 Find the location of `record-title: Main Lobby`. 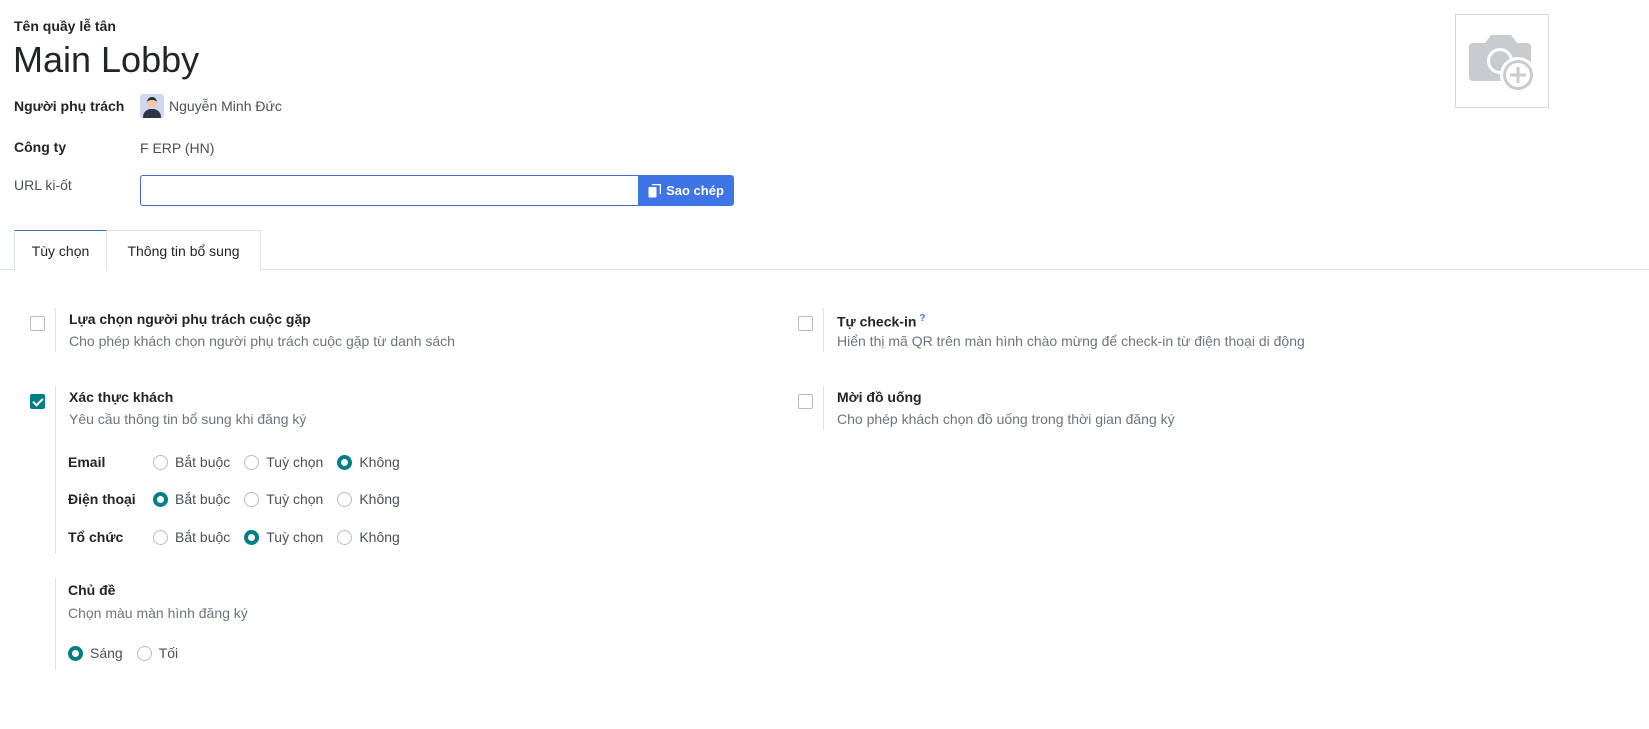

record-title: Main Lobby is located at coordinates (106, 60).